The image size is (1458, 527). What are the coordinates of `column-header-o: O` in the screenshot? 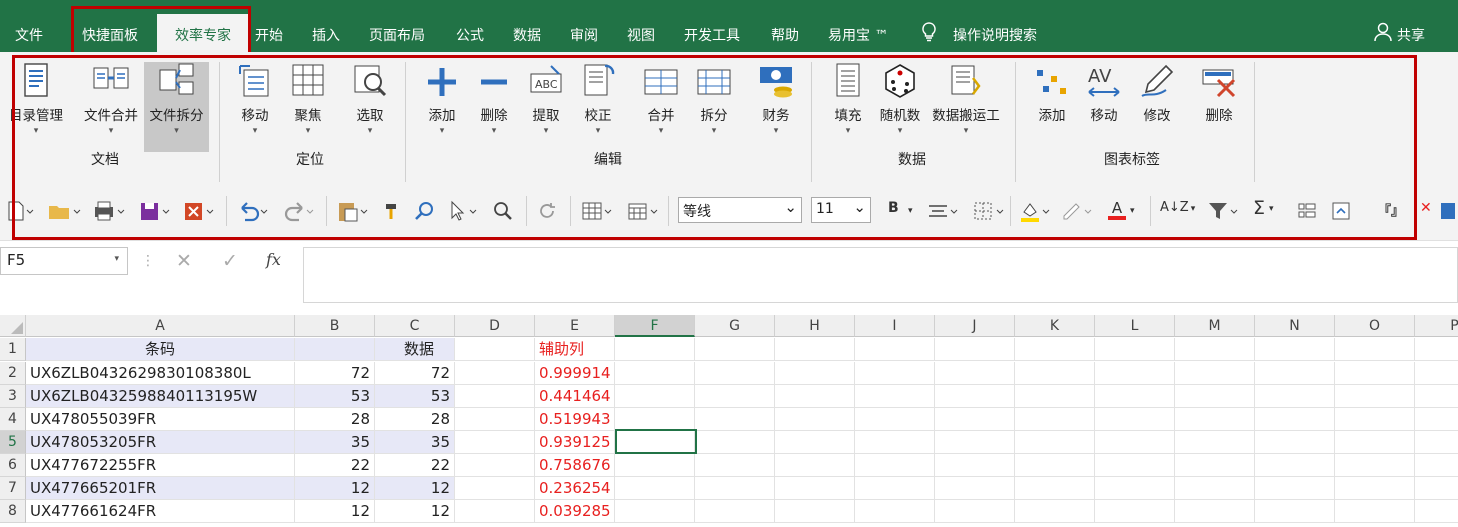 It's located at (1375, 326).